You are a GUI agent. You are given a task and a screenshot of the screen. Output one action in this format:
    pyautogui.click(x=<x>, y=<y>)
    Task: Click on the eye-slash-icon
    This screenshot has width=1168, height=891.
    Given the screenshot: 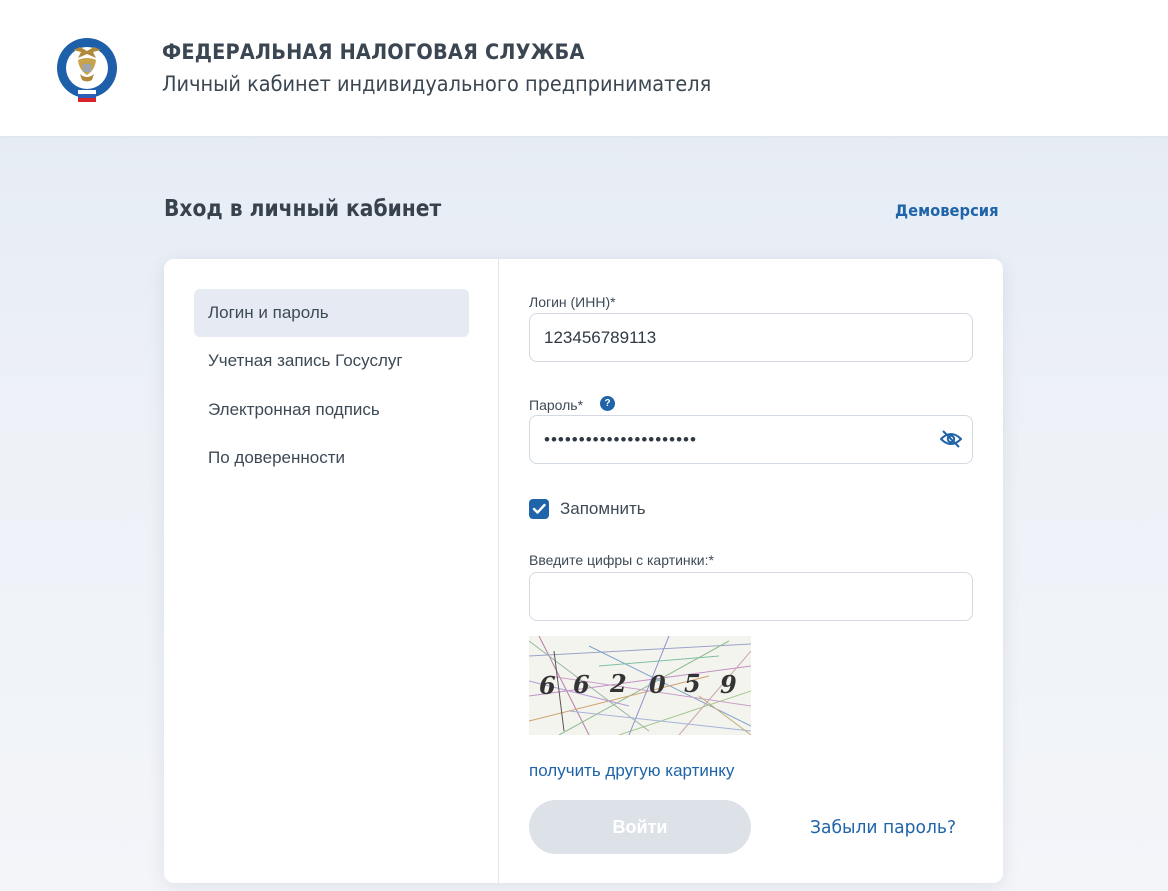 What is the action you would take?
    pyautogui.click(x=951, y=439)
    